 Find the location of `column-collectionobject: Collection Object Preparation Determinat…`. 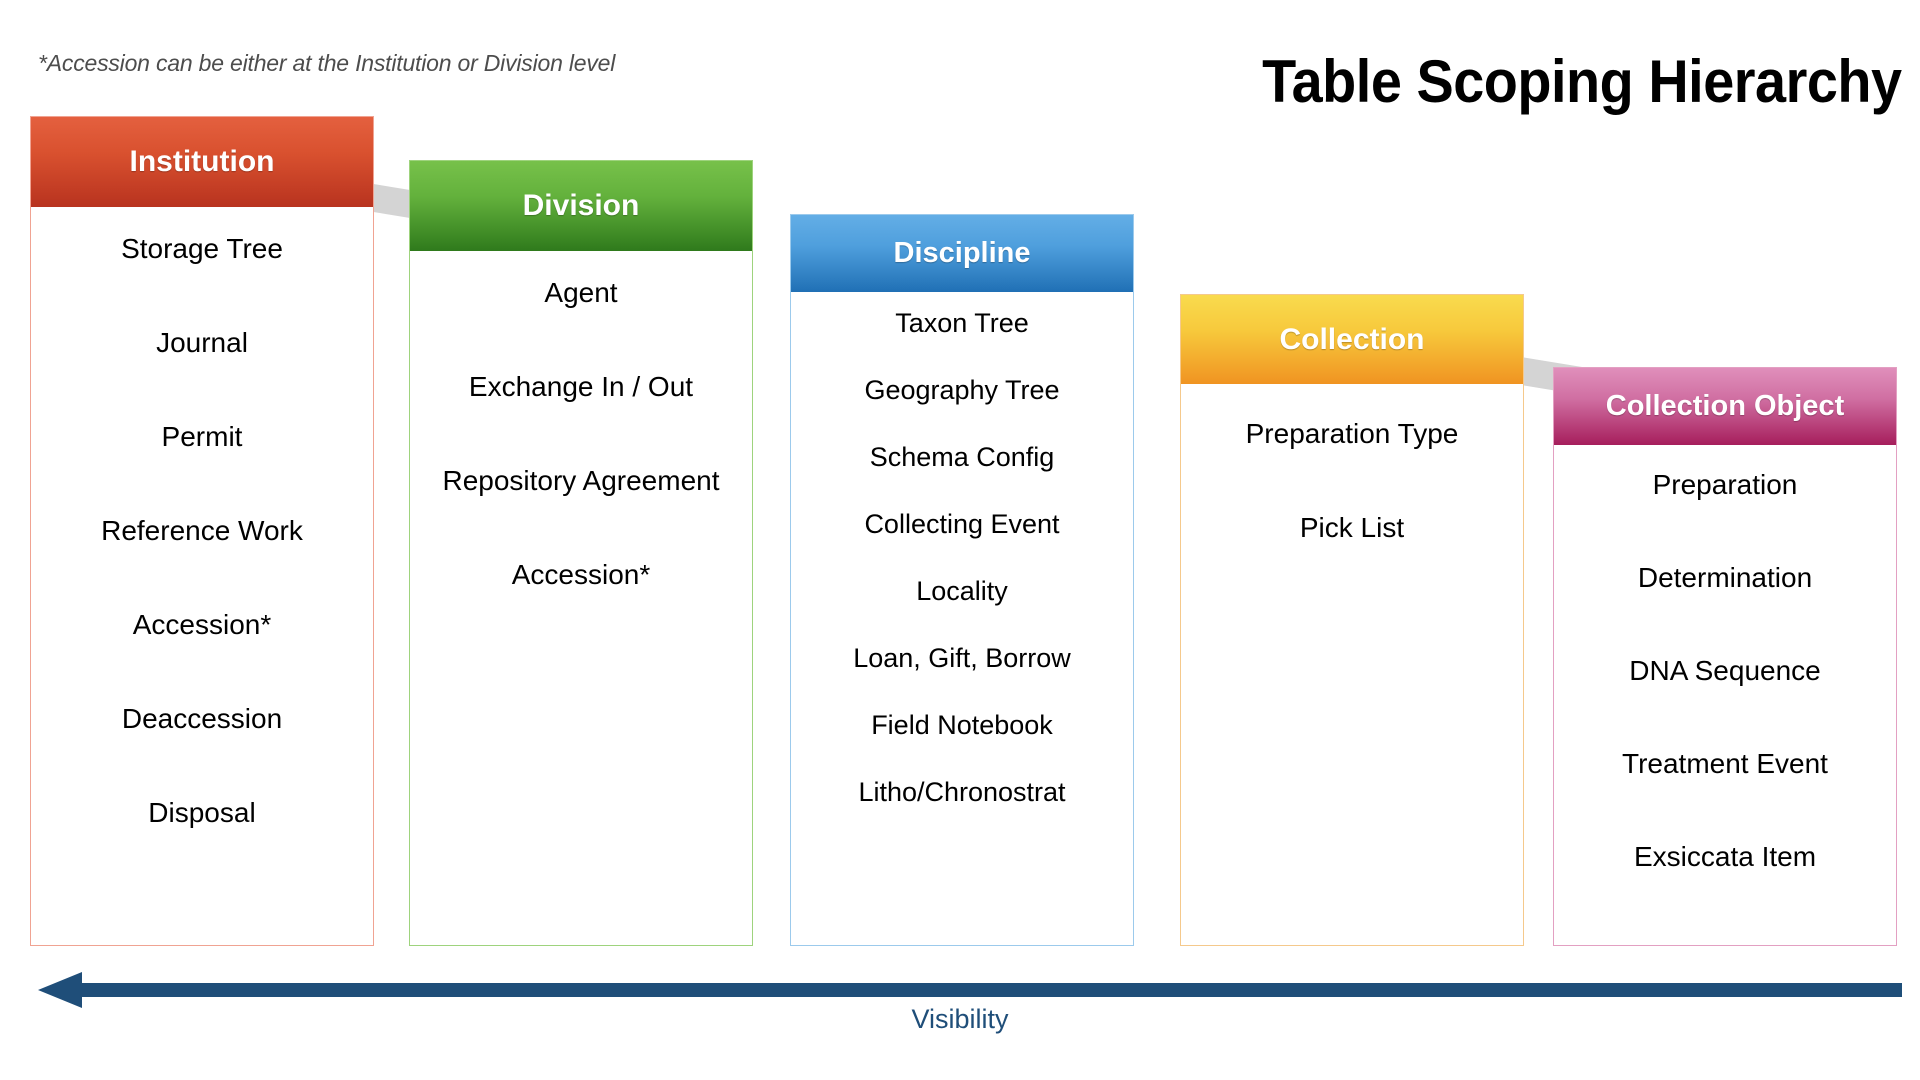

column-collectionobject: Collection Object Preparation Determinat… is located at coordinates (1725, 656).